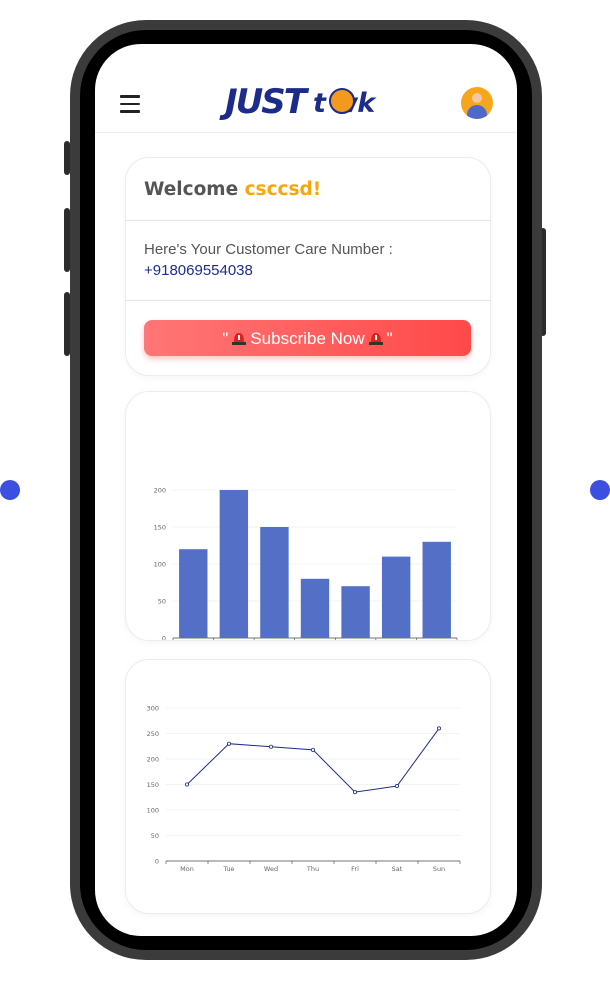 The height and width of the screenshot is (999, 610). Describe the element at coordinates (153, 734) in the screenshot. I see `y-tick-label: 250` at that location.